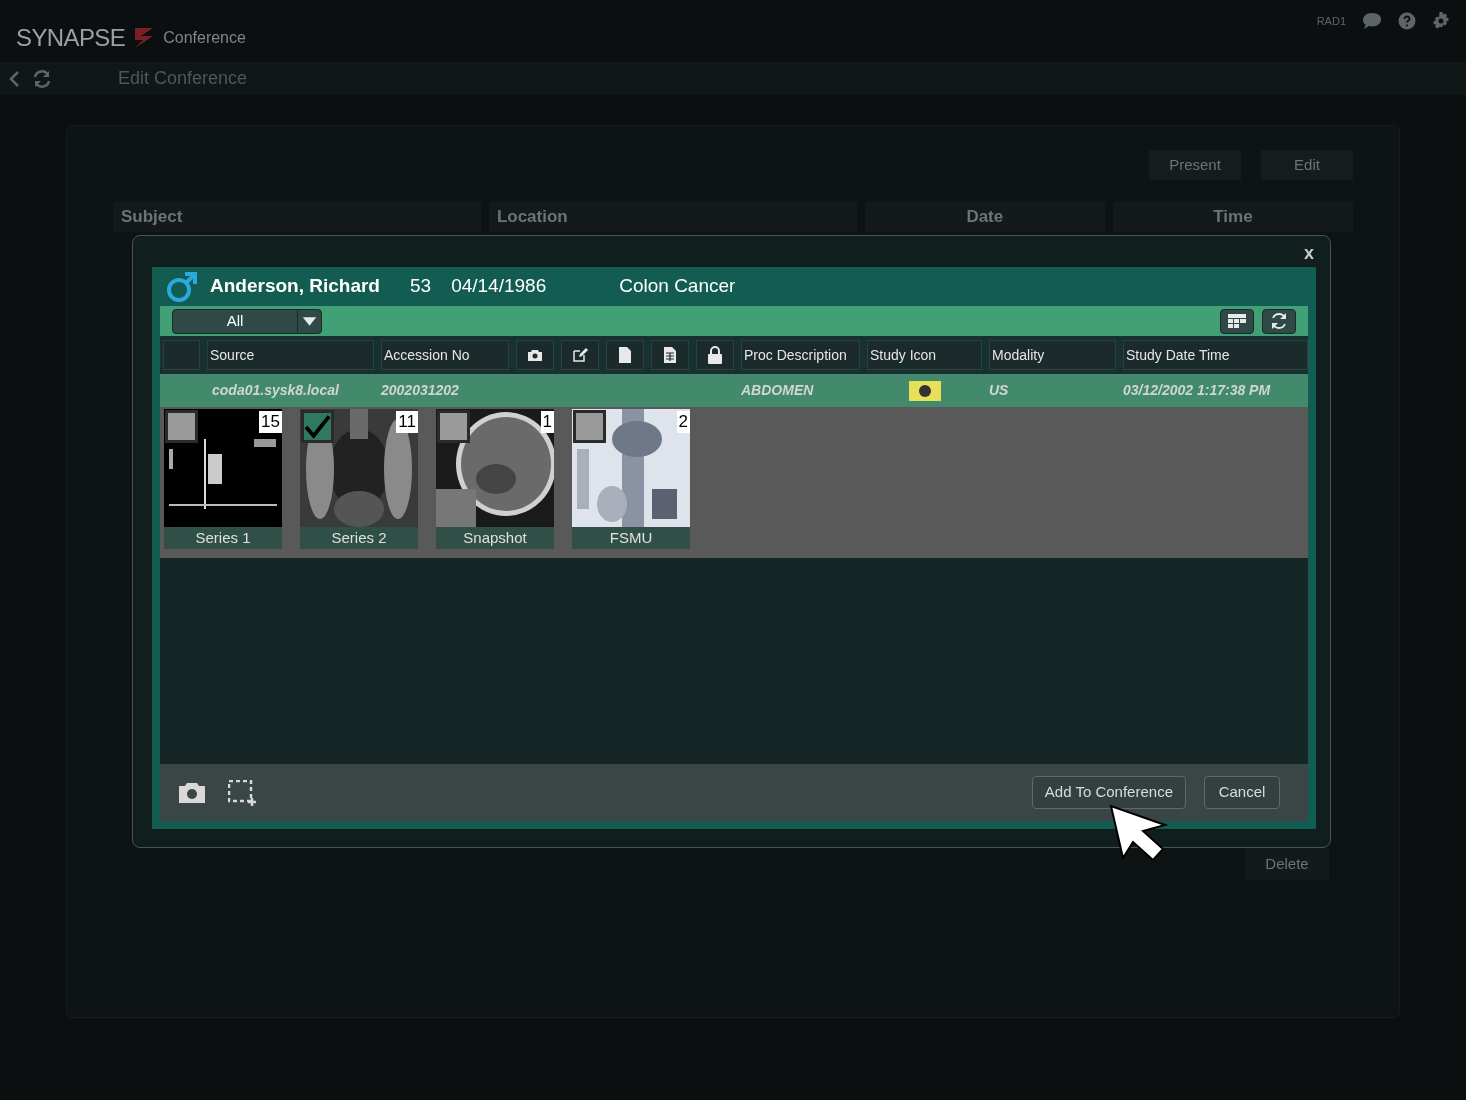  I want to click on column-header: Modality, so click(1052, 355).